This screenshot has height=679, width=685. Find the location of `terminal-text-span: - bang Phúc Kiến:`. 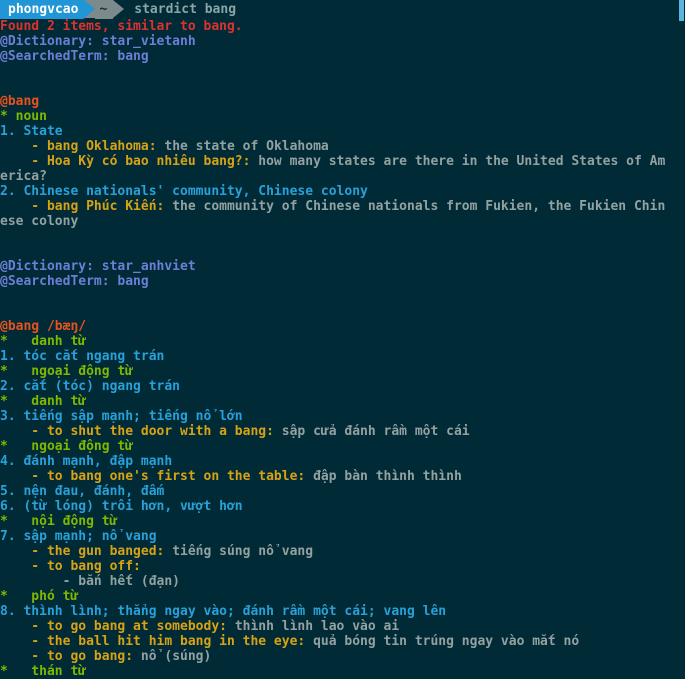

terminal-text-span: - bang Phúc Kiến: is located at coordinates (86, 206).